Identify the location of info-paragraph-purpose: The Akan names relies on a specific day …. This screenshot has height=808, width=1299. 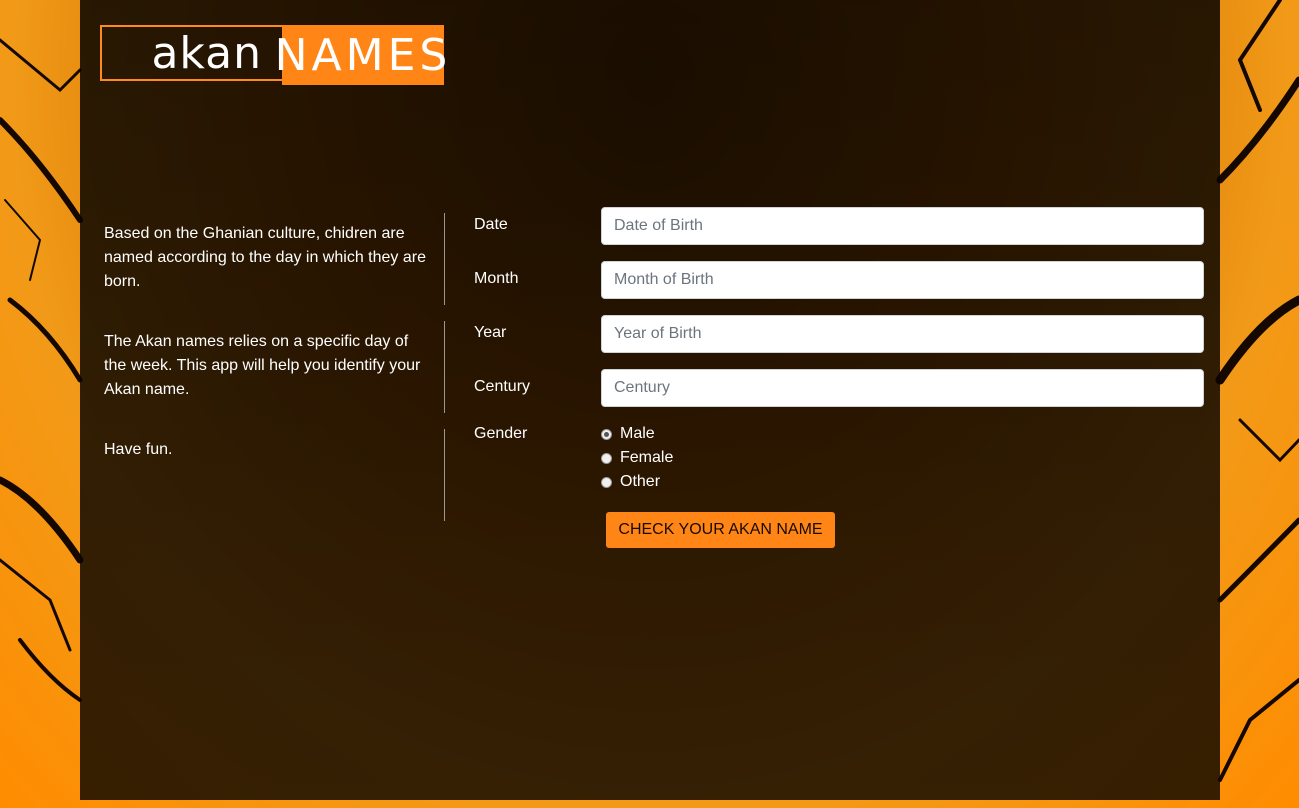
(262, 365).